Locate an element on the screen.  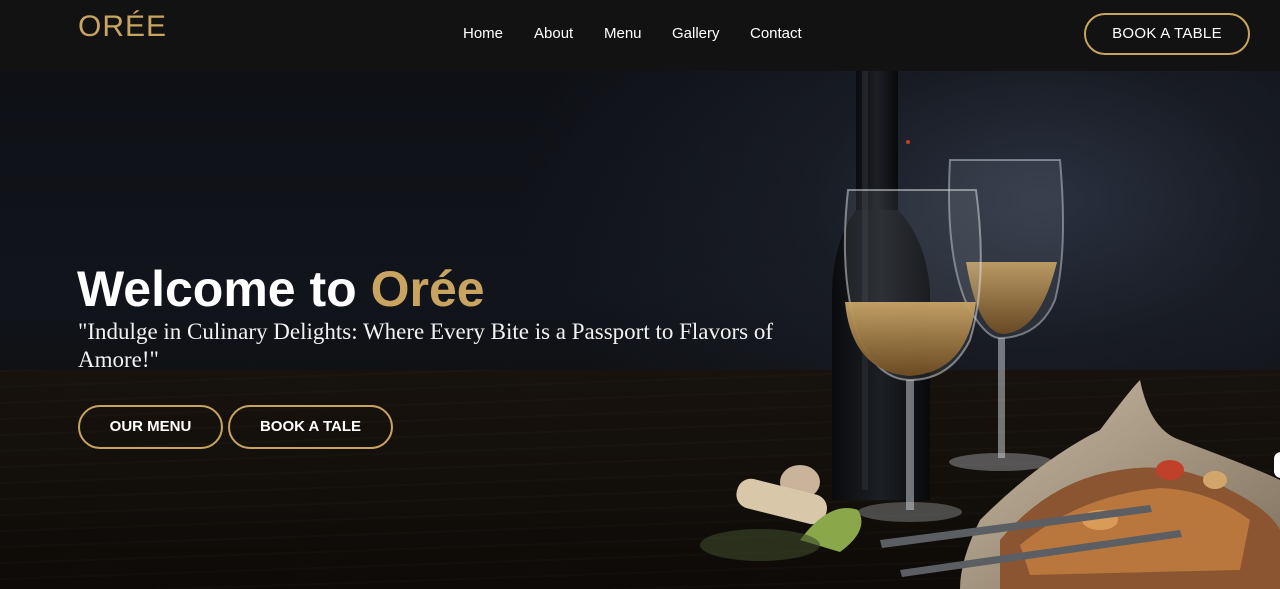
hero-title: Welcome to Orée is located at coordinates (281, 289).